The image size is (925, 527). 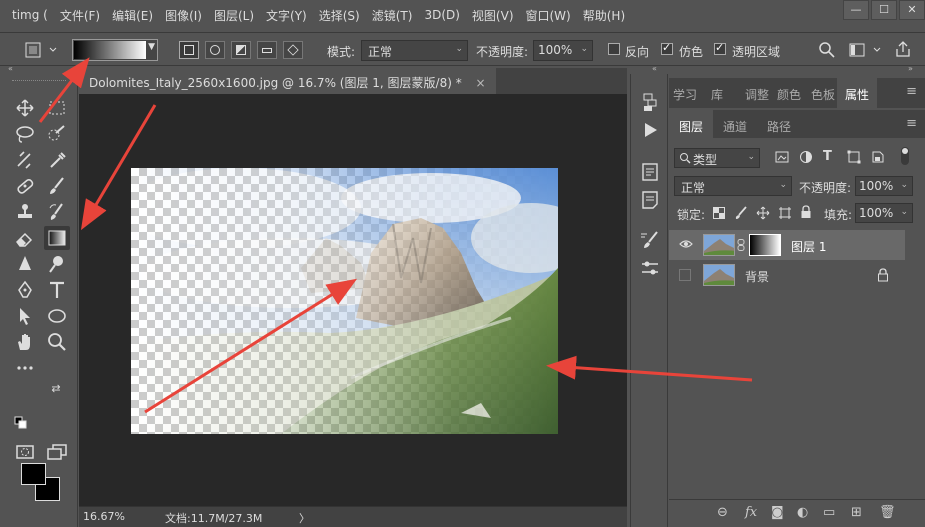 I want to click on menu-3d: 3D(D), so click(x=441, y=15).